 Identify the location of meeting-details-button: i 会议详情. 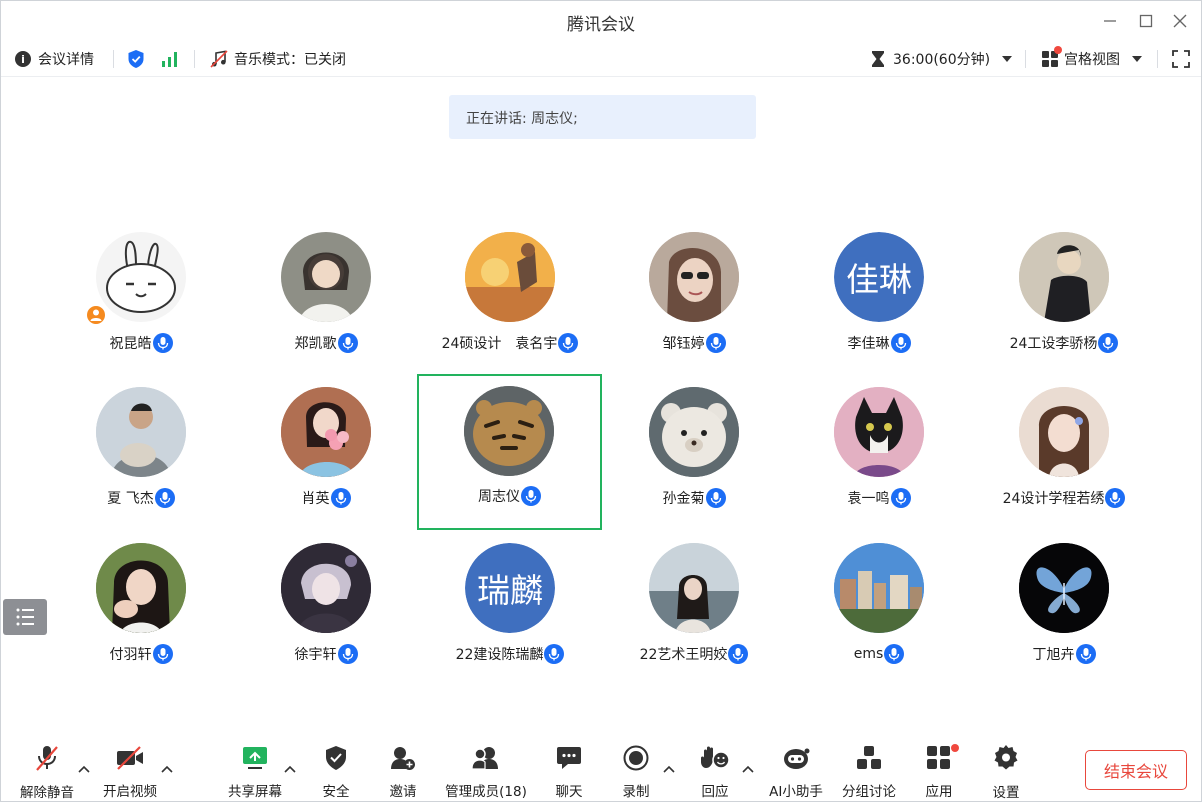
(54, 59).